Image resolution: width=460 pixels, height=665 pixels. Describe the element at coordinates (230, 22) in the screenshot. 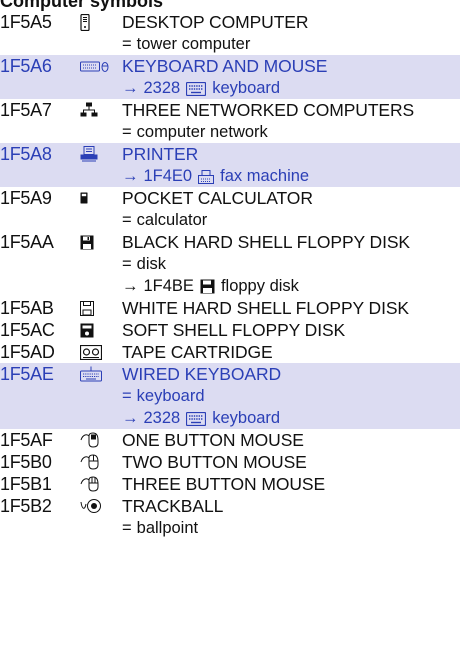

I see `entry-main-line: 1F5A5 DESKTOP COMPUTER` at that location.